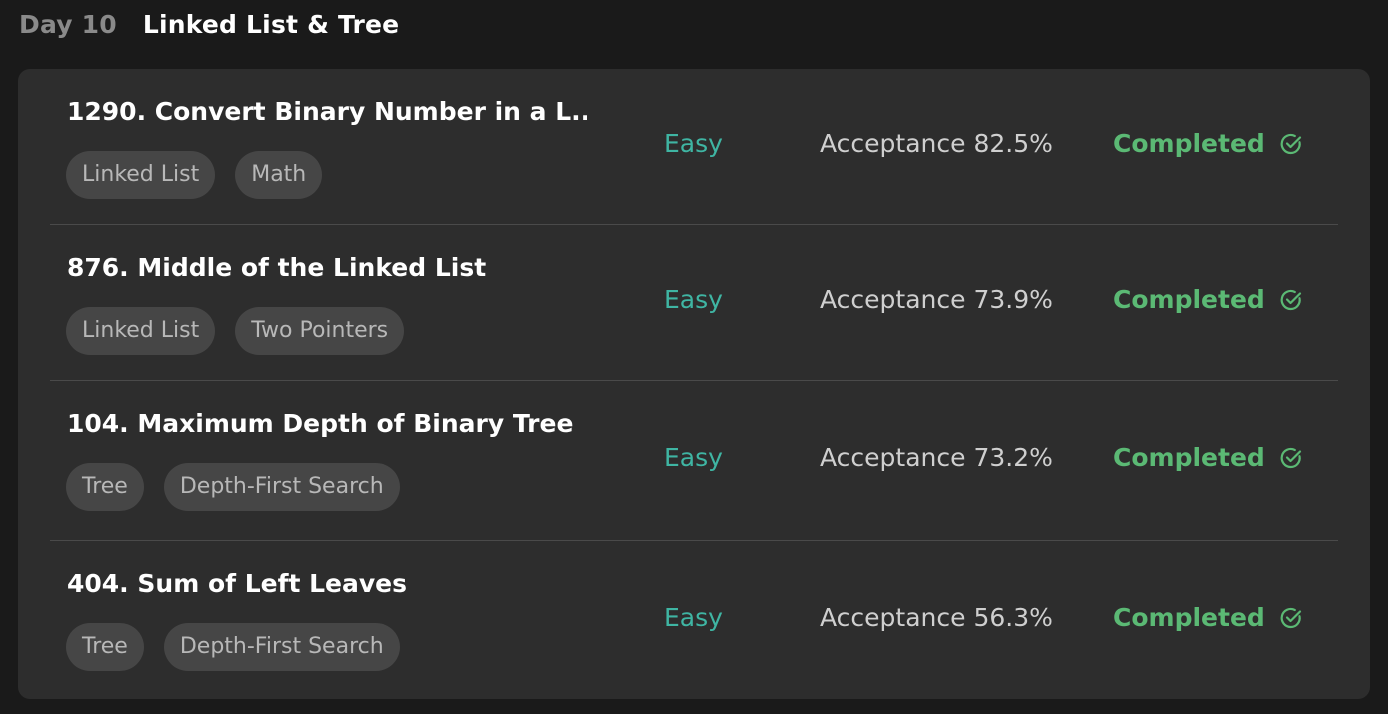 This screenshot has height=714, width=1388. I want to click on problem-tags: Linked List Math, so click(194, 175).